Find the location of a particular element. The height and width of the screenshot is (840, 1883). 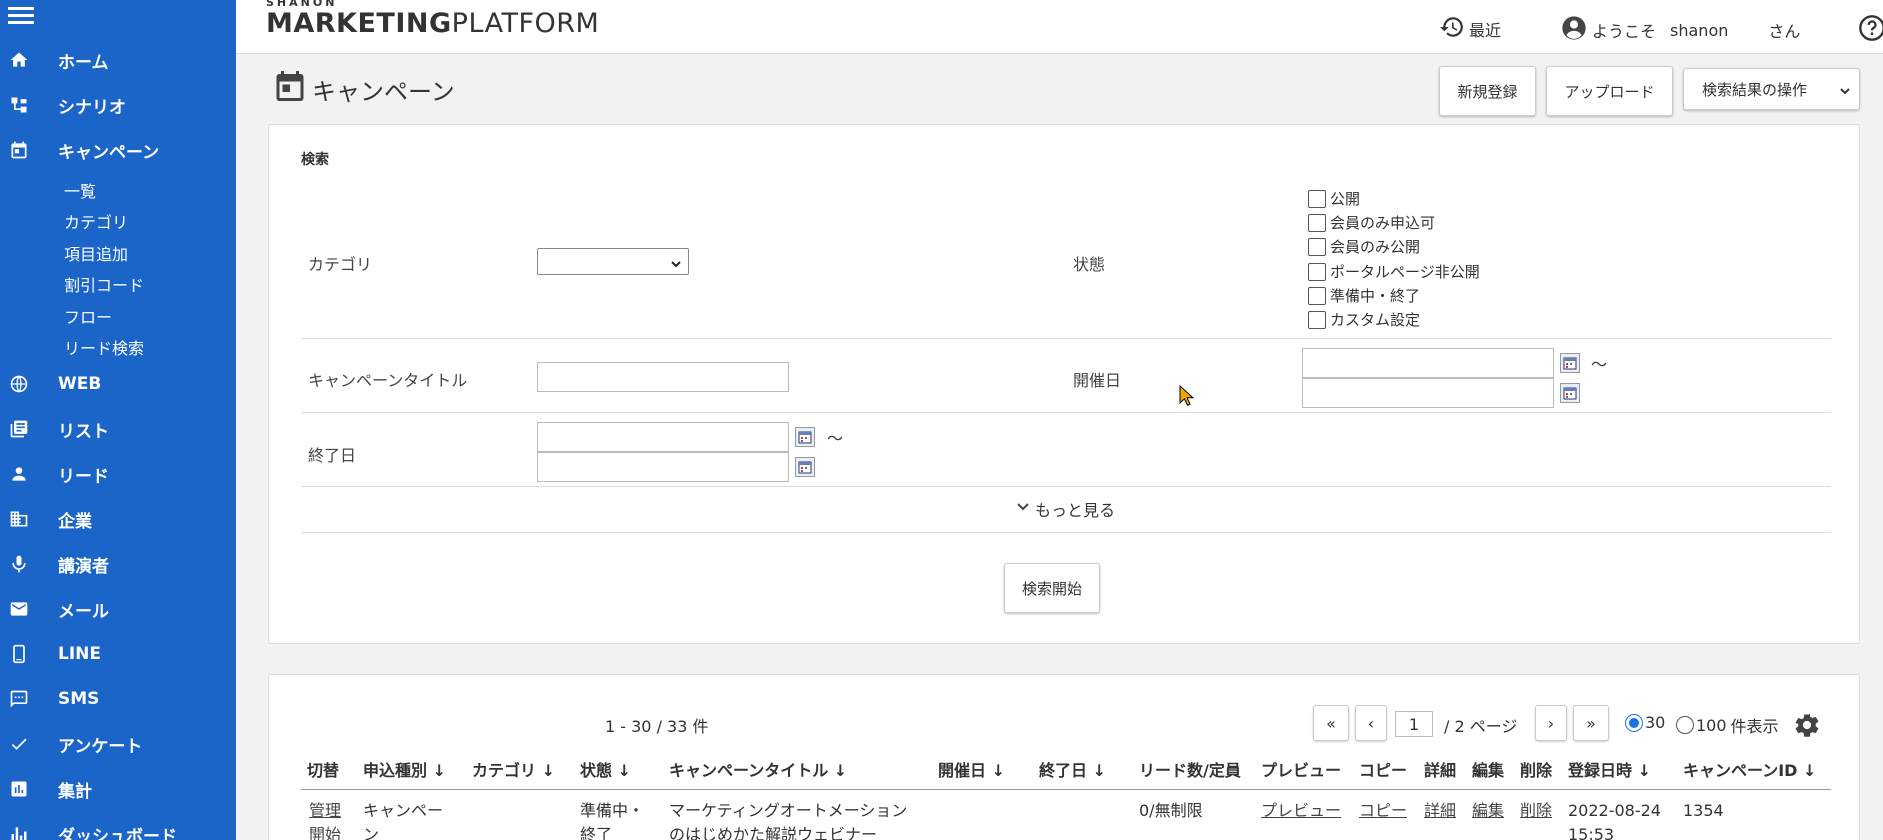

row-detail-link: 詳細 is located at coordinates (1440, 811).